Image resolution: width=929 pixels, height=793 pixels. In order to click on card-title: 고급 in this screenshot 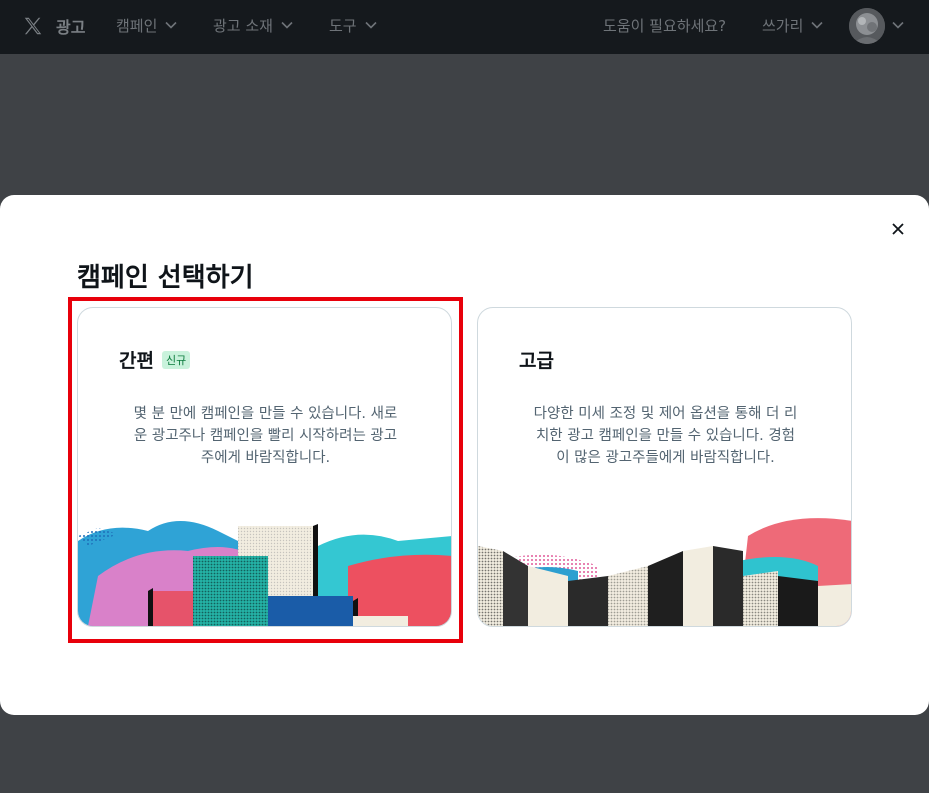, I will do `click(536, 359)`.